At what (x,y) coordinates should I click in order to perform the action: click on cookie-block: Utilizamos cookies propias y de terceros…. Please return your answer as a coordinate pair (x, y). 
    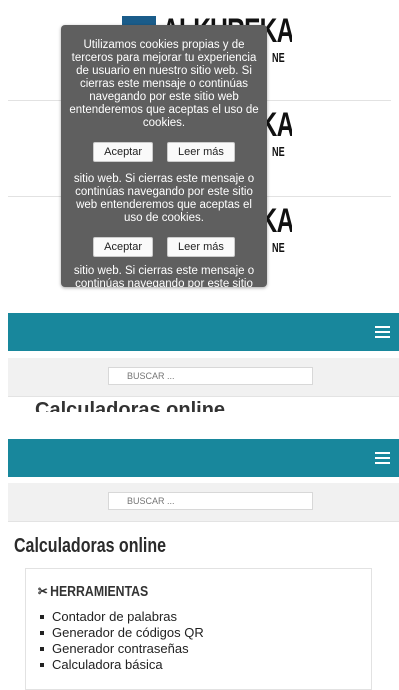
    Looking at the image, I should click on (164, 100).